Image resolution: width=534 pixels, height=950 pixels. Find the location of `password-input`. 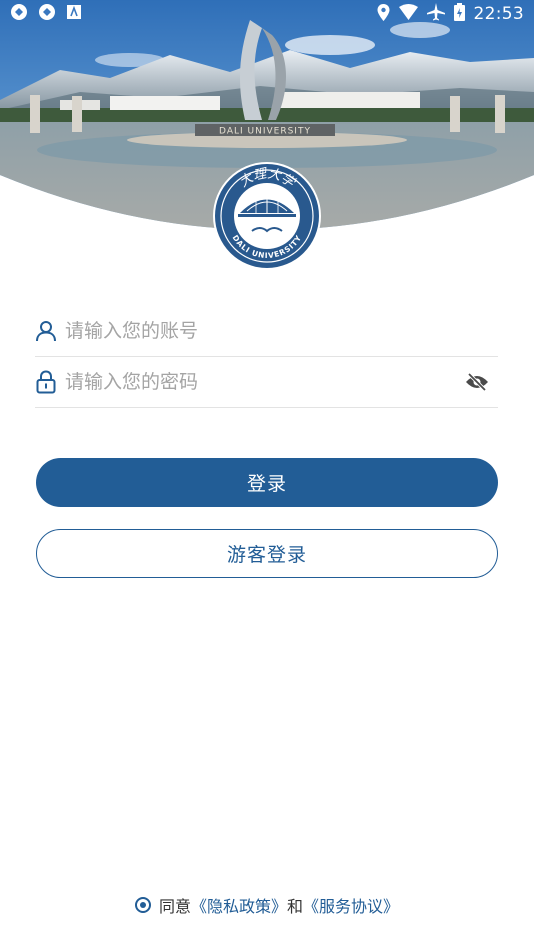

password-input is located at coordinates (263, 382).